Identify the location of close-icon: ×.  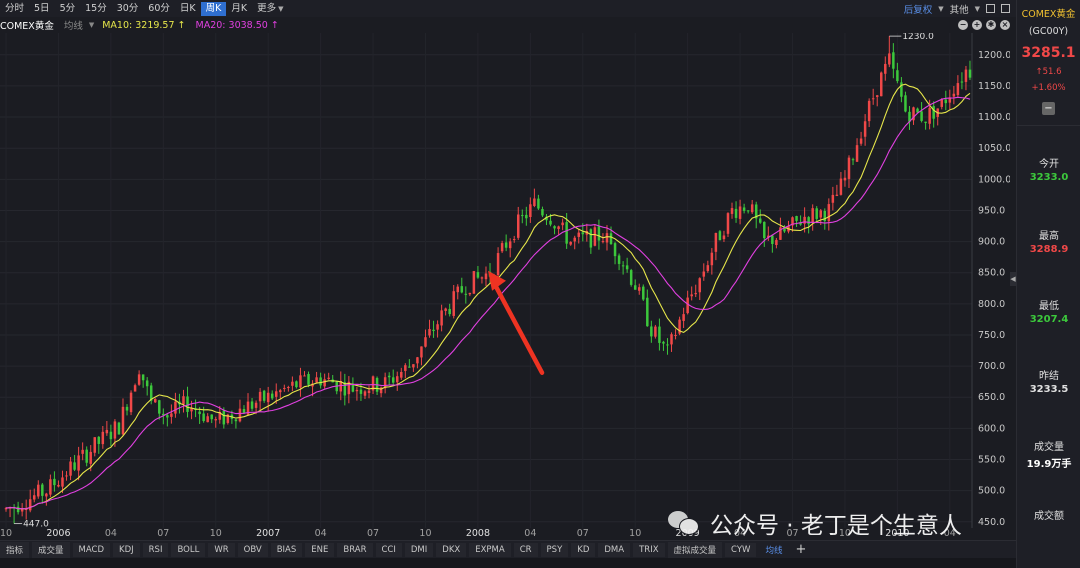
(1005, 25).